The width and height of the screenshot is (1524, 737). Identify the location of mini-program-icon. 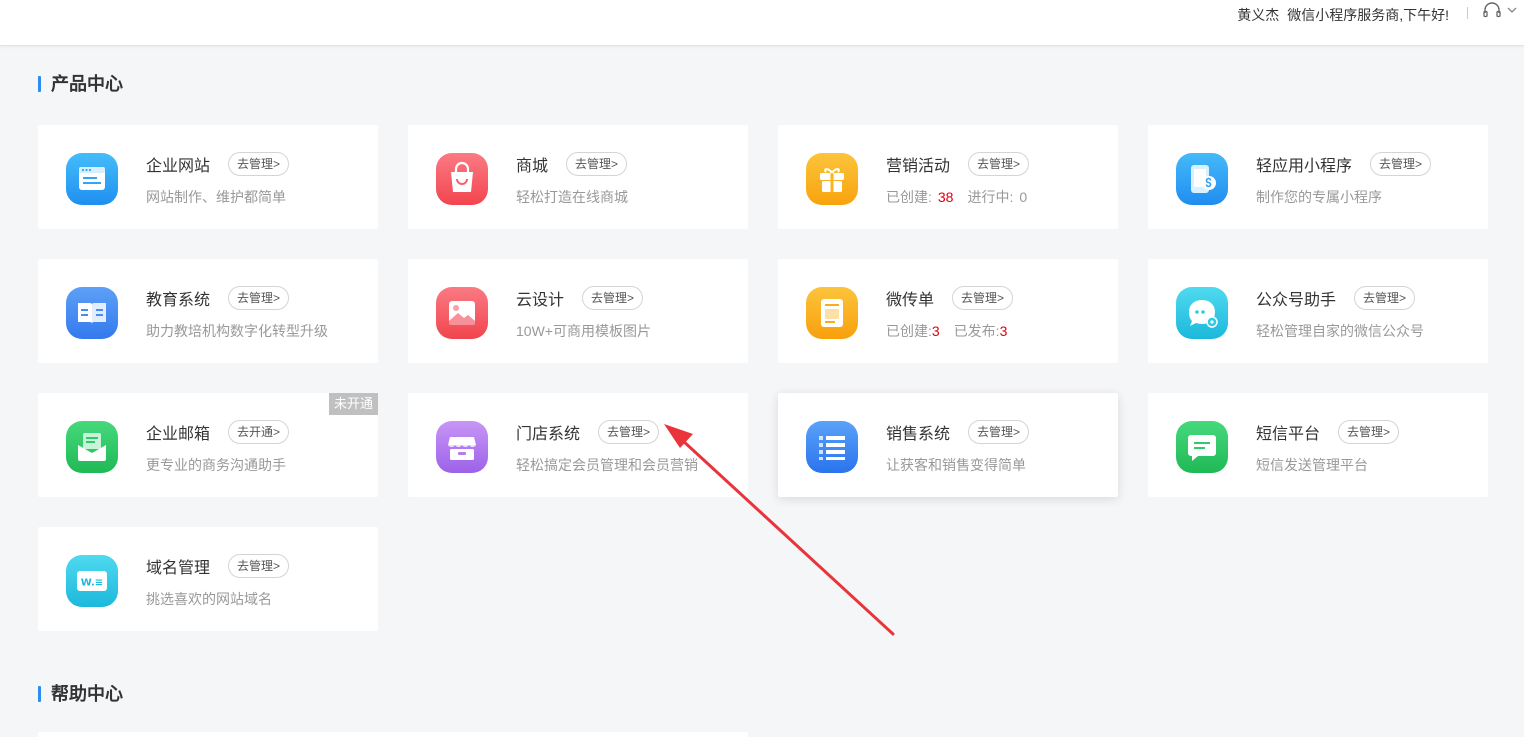
(1202, 179).